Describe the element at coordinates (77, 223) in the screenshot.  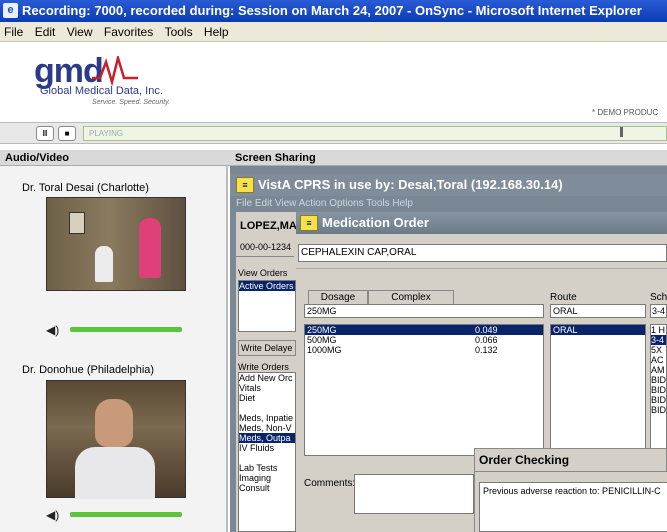
I see `wall-frame-icon` at that location.